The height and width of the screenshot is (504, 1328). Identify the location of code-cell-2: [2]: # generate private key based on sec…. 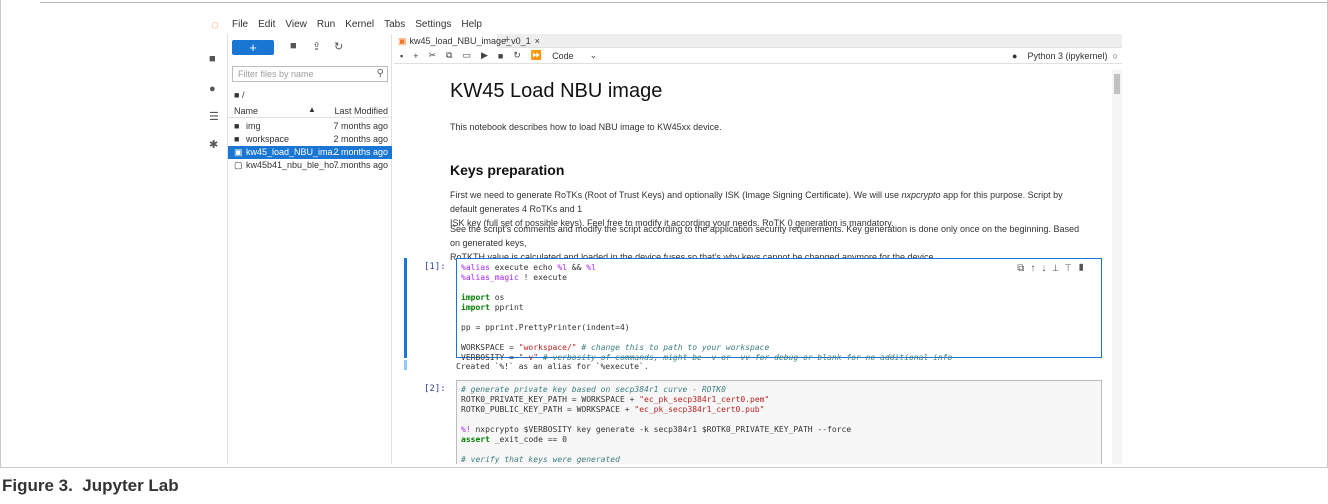
(753, 422).